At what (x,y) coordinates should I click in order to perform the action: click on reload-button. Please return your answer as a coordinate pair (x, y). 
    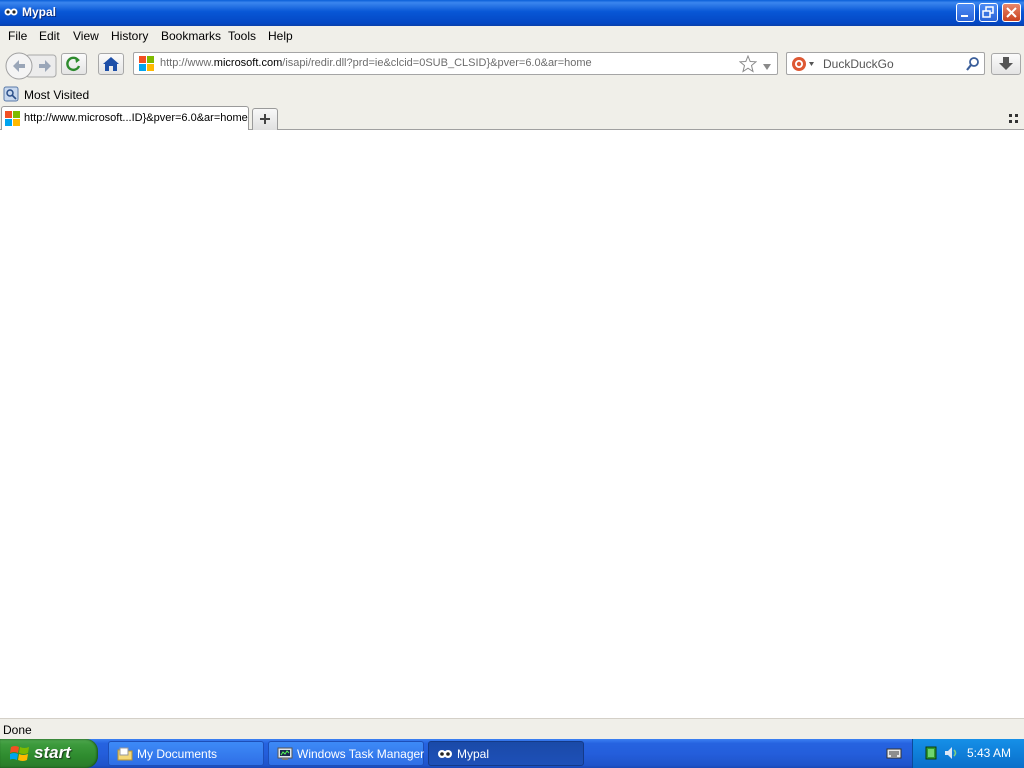
    Looking at the image, I should click on (74, 64).